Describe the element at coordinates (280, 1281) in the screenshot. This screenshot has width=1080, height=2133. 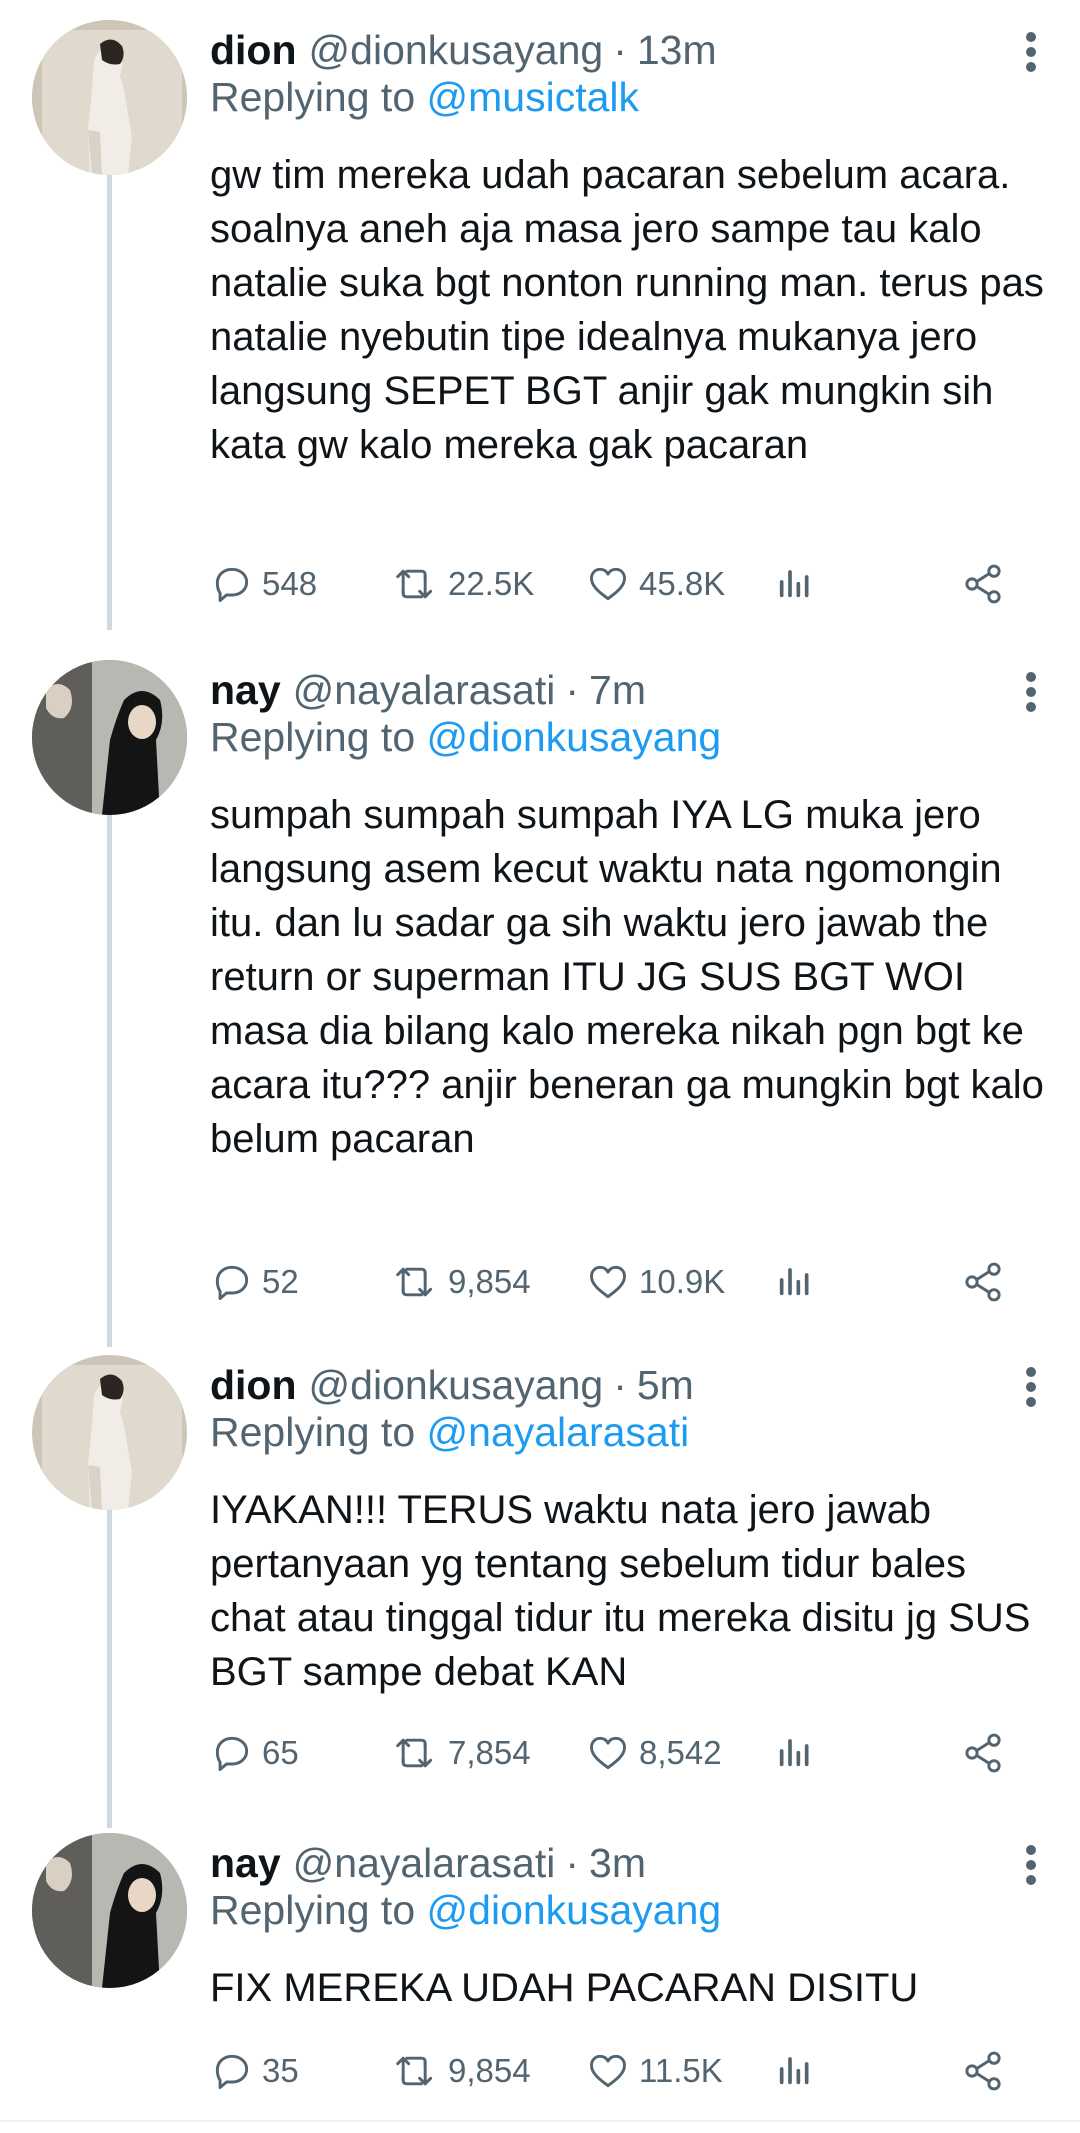
I see `reply-count: 52` at that location.